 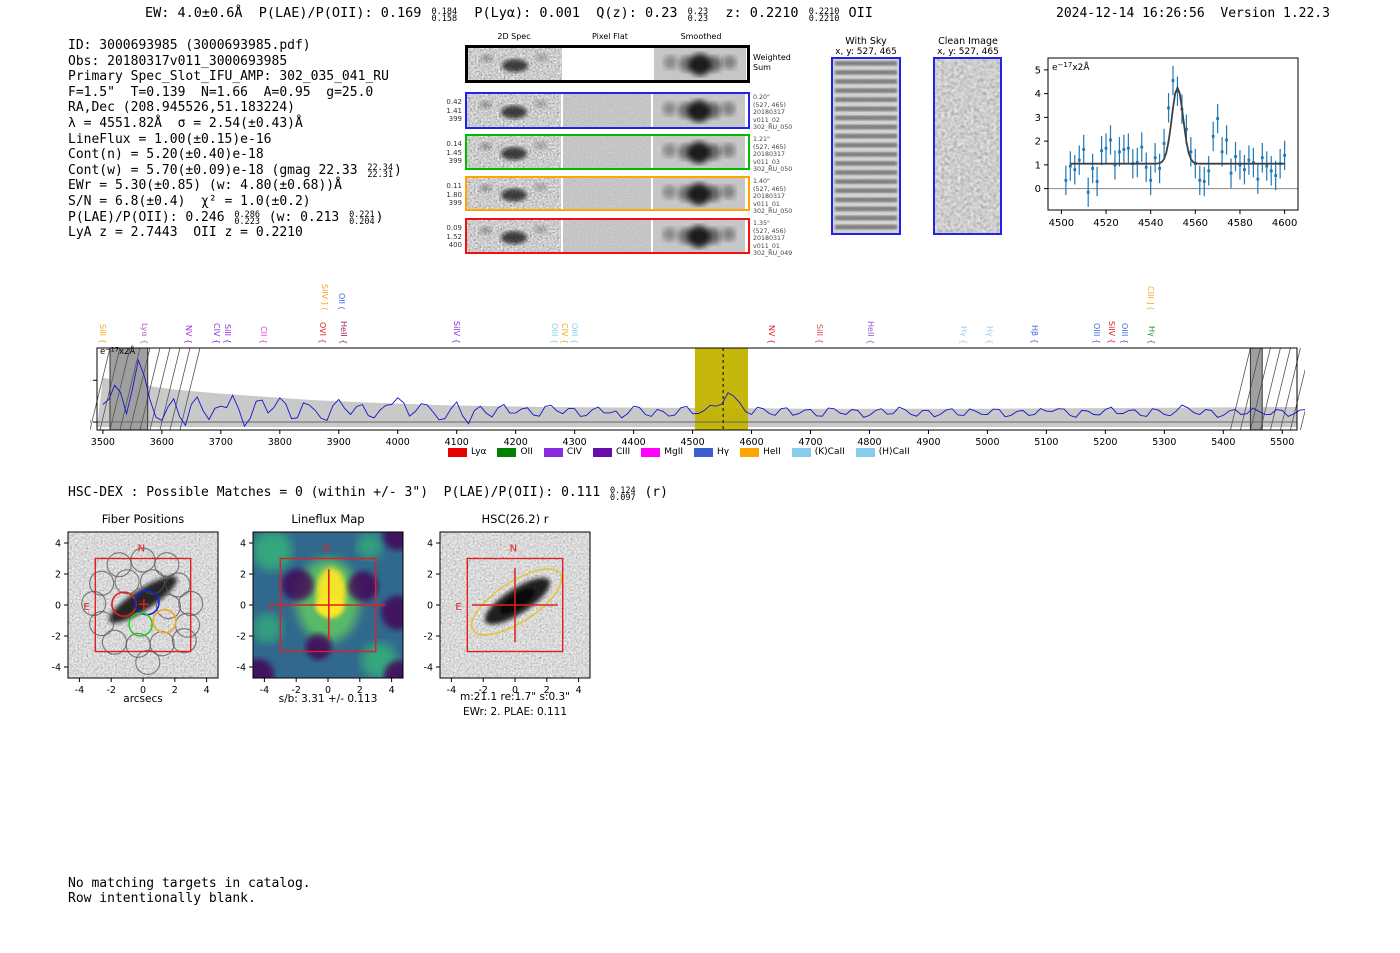 What do you see at coordinates (1130, 13) in the screenshot?
I see `report-datetime: 2024-12-14 16:26:56` at bounding box center [1130, 13].